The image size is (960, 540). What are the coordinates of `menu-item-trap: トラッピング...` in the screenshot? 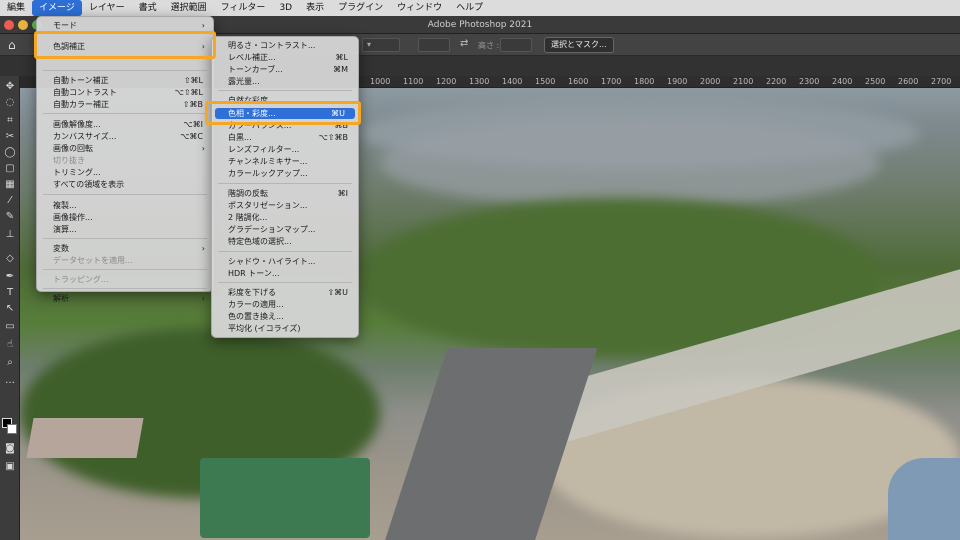 It's located at (81, 279).